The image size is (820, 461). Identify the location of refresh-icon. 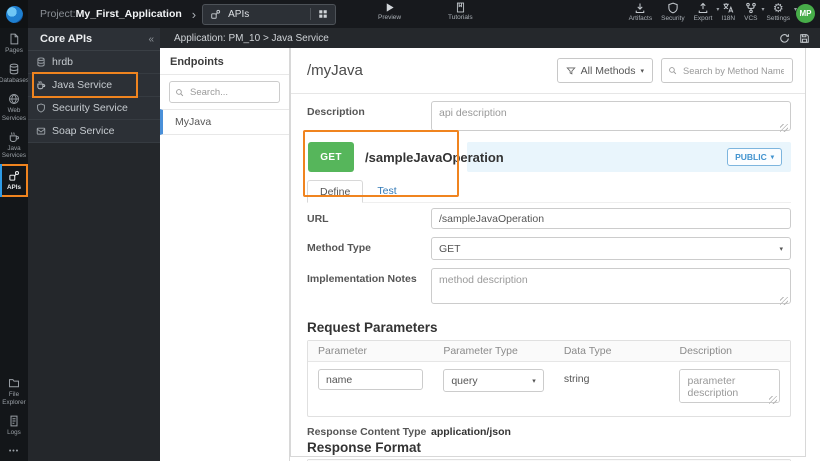
(784, 38).